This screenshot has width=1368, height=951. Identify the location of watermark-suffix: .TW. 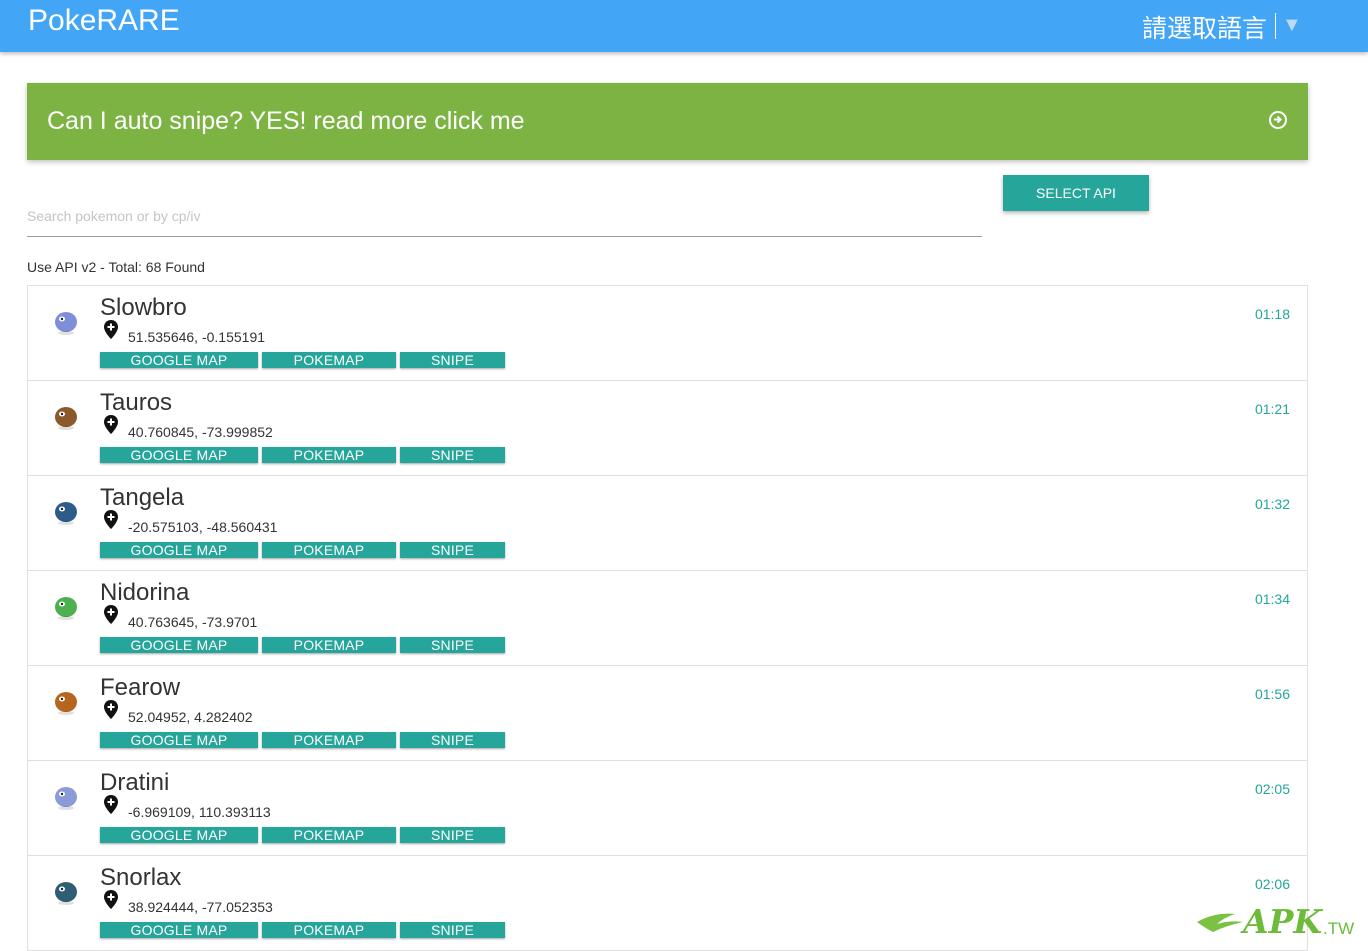
(1338, 928).